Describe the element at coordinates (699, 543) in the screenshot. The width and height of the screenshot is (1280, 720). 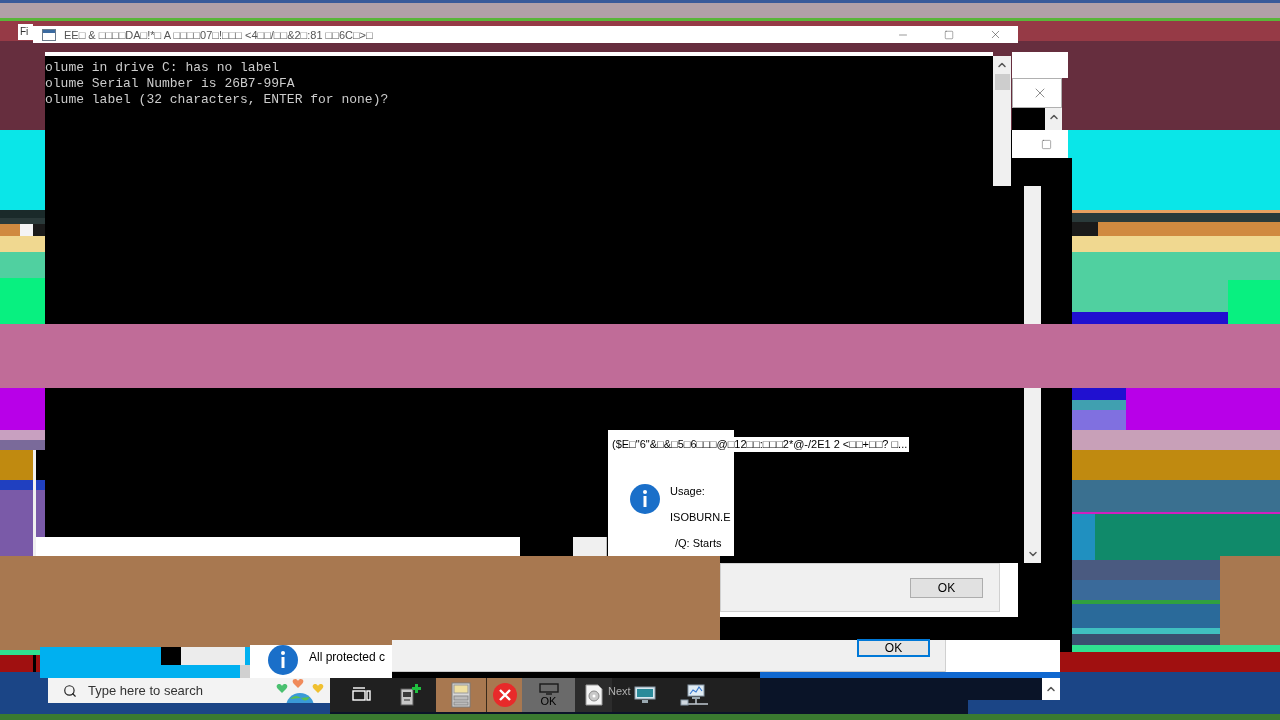
I see `message-text: /Q: Starts` at that location.